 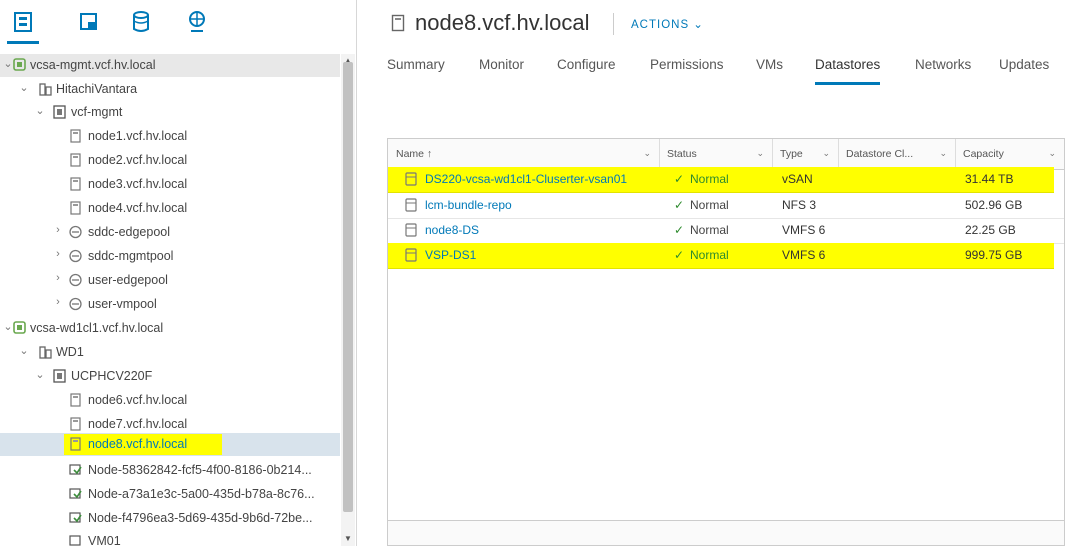 What do you see at coordinates (994, 255) in the screenshot?
I see `capacity-text: 999.75 GB` at bounding box center [994, 255].